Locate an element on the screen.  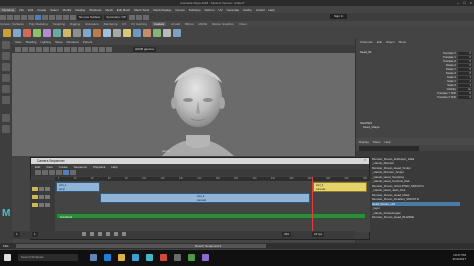
outliner-item: _Hands_Monster is located at coordinates (379, 163).